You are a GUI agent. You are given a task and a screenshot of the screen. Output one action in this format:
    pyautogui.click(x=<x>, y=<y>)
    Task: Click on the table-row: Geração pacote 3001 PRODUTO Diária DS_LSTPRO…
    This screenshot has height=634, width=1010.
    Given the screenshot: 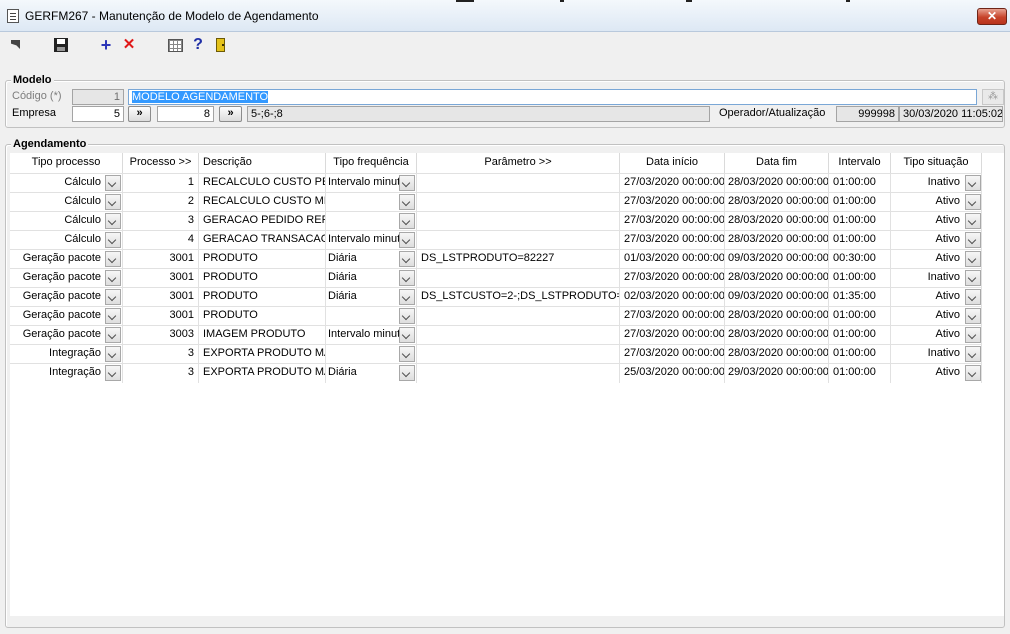 What is the action you would take?
    pyautogui.click(x=496, y=259)
    